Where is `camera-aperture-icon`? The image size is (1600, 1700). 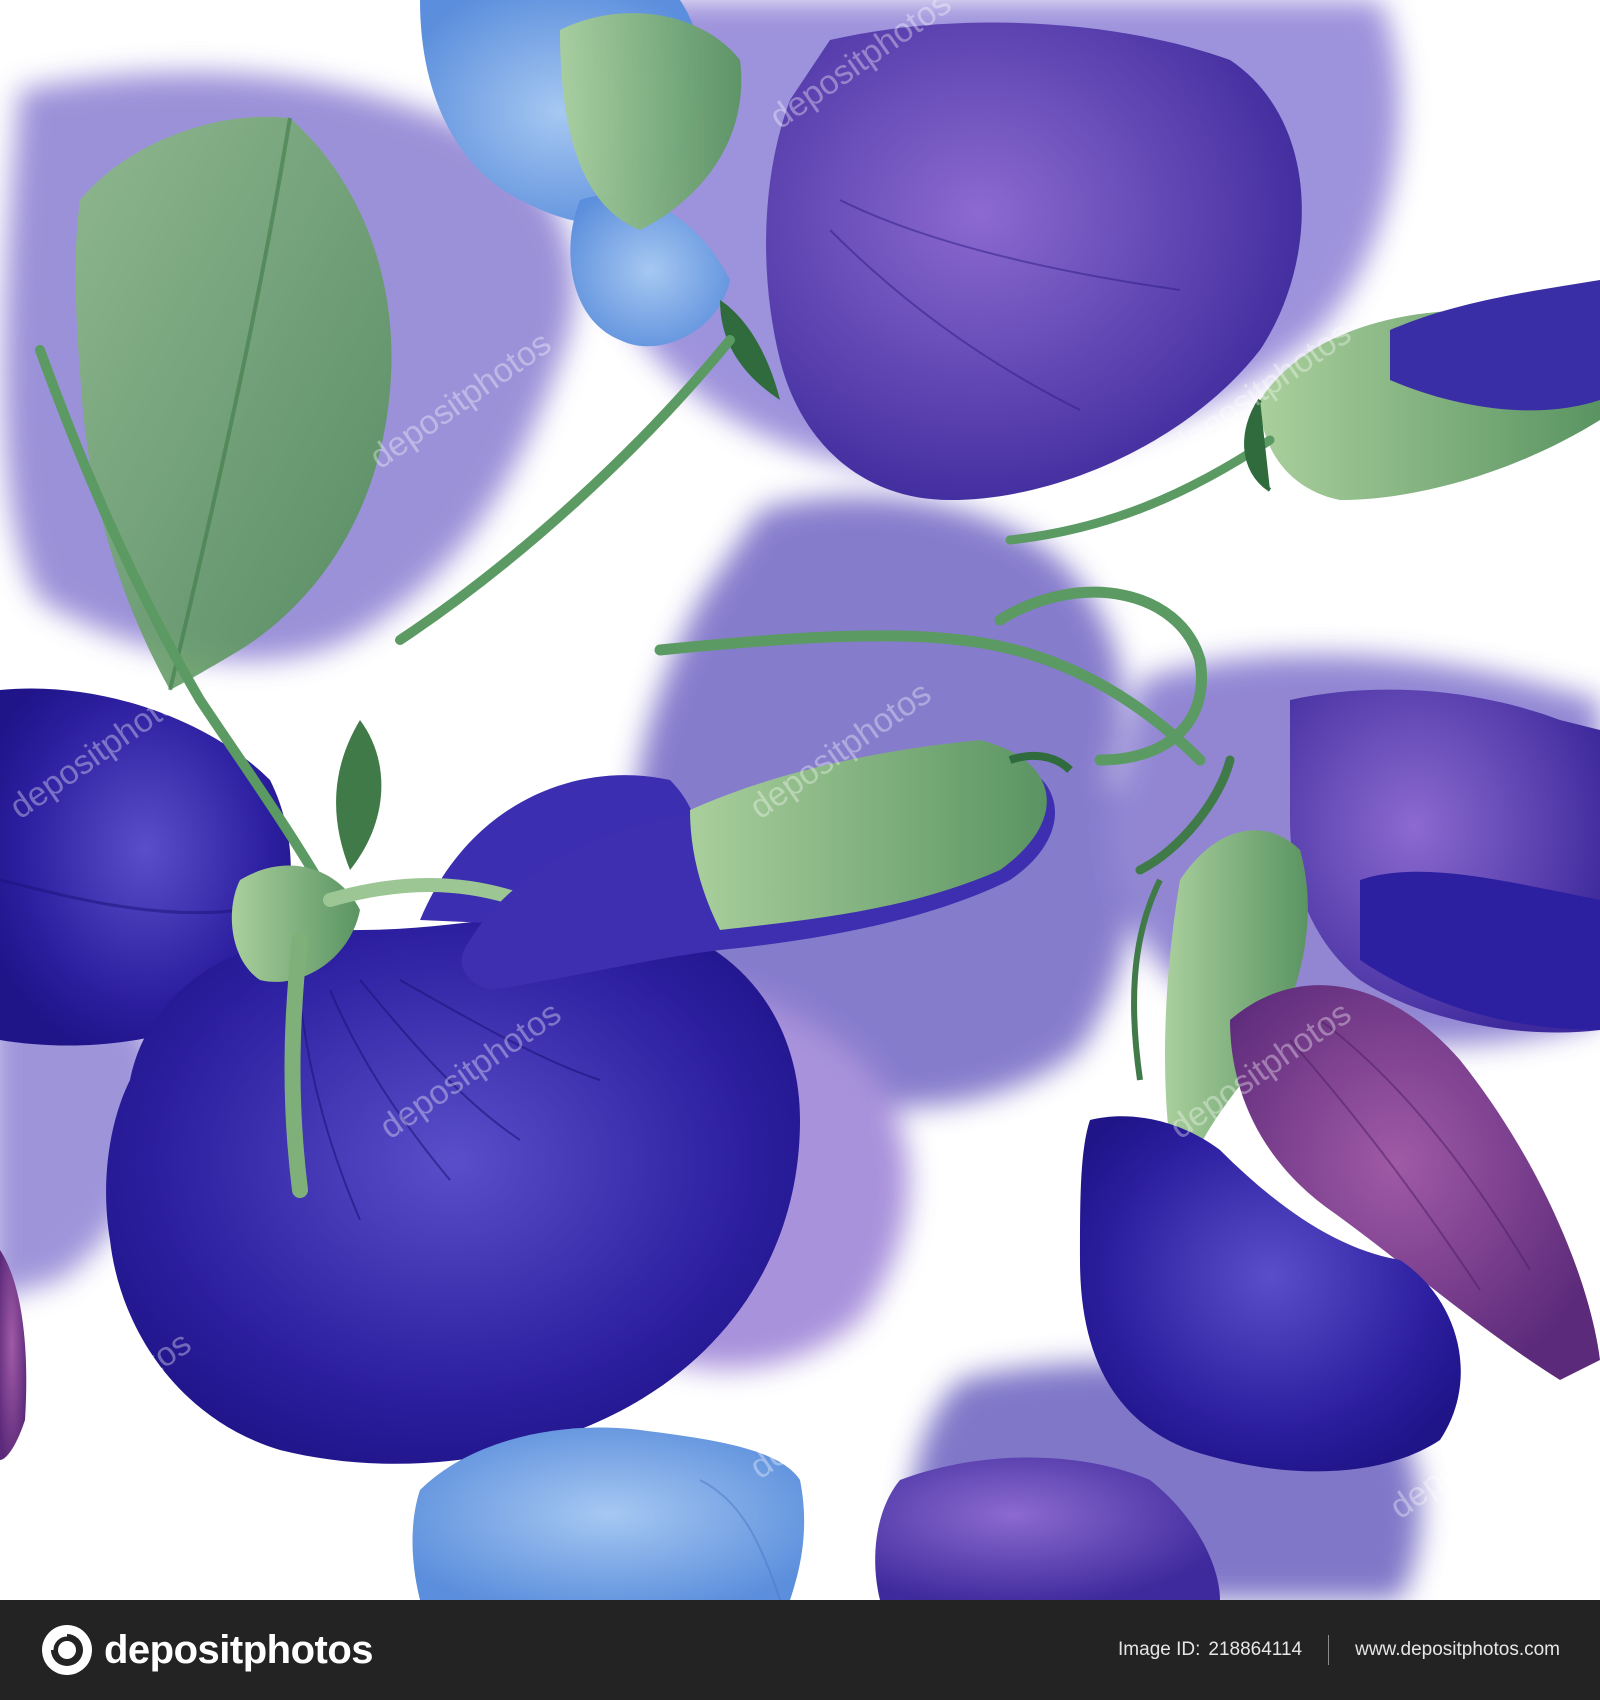
camera-aperture-icon is located at coordinates (67, 1650).